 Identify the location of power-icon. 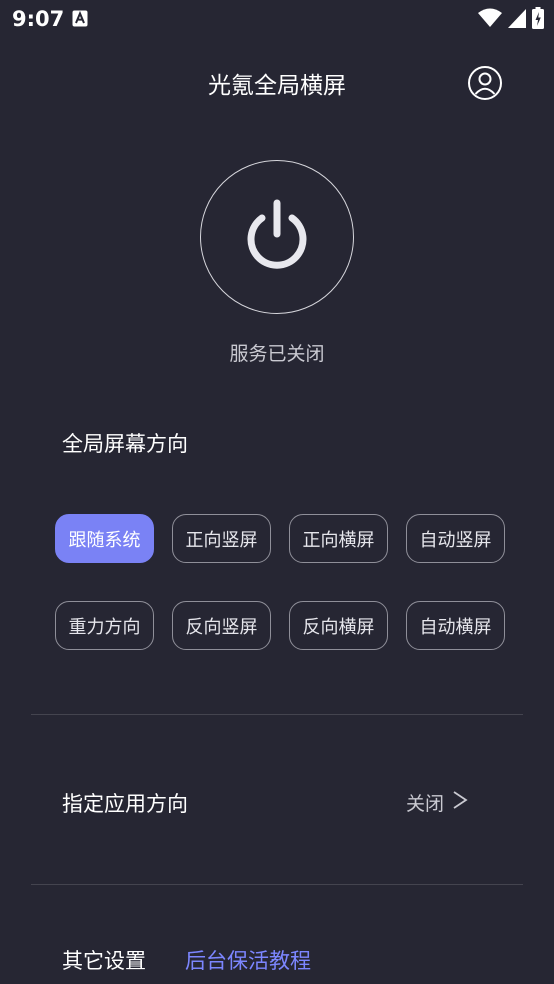
(277, 237).